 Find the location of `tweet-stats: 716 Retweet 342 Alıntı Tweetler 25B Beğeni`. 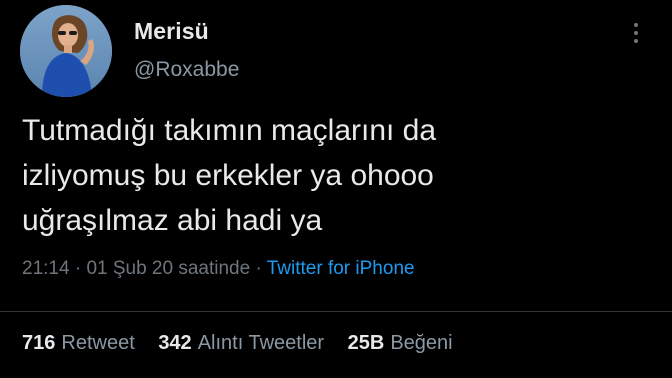

tweet-stats: 716 Retweet 342 Alıntı Tweetler 25B Beğeni is located at coordinates (246, 343).